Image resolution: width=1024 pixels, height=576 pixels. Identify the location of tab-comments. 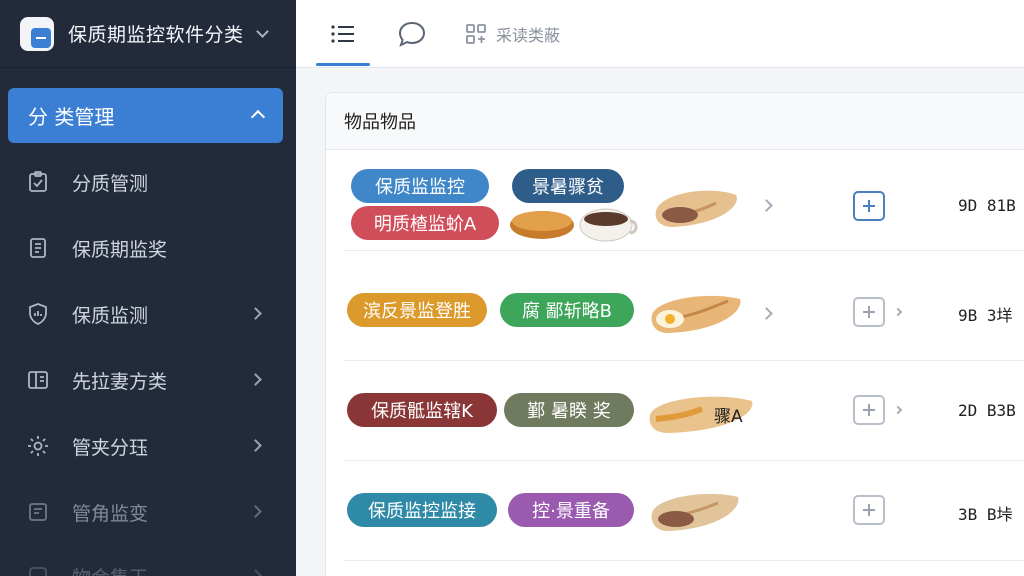
(412, 34).